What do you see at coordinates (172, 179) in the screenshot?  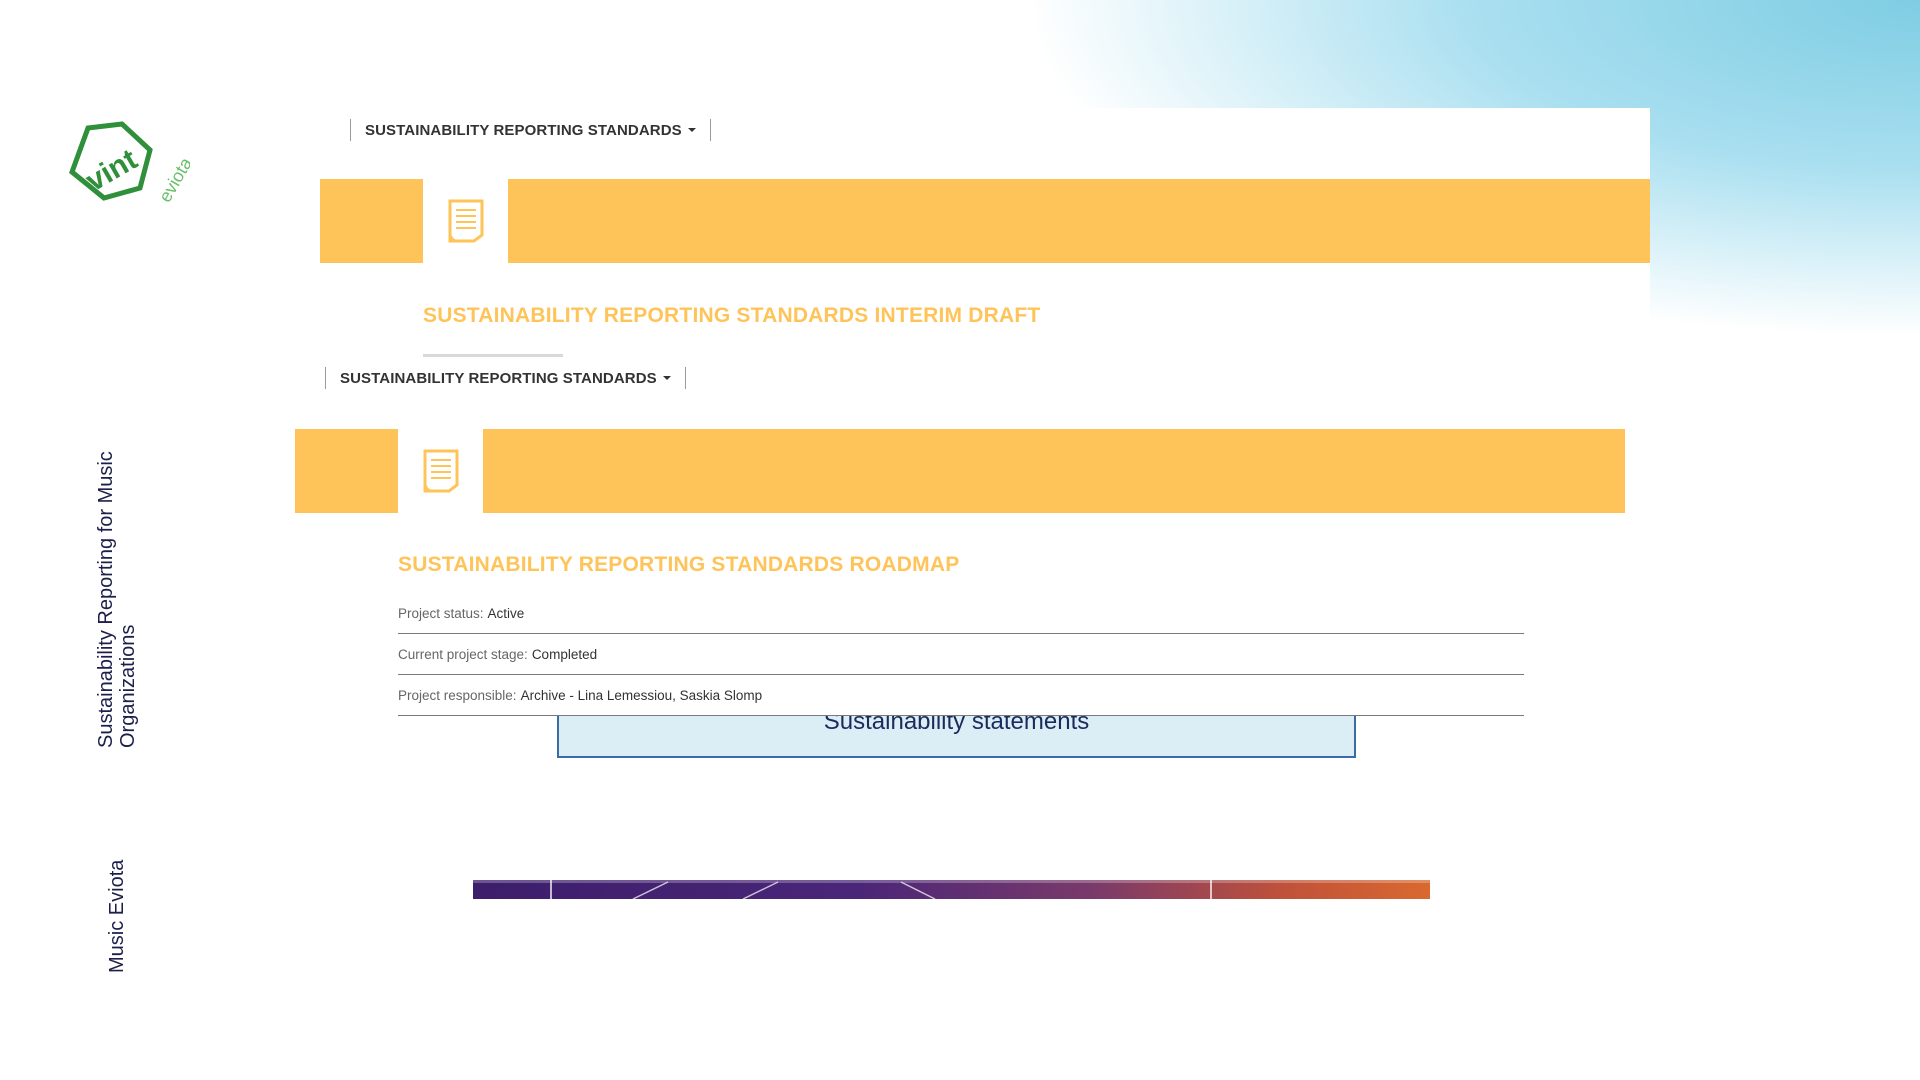 I see `svg-text: eviota` at bounding box center [172, 179].